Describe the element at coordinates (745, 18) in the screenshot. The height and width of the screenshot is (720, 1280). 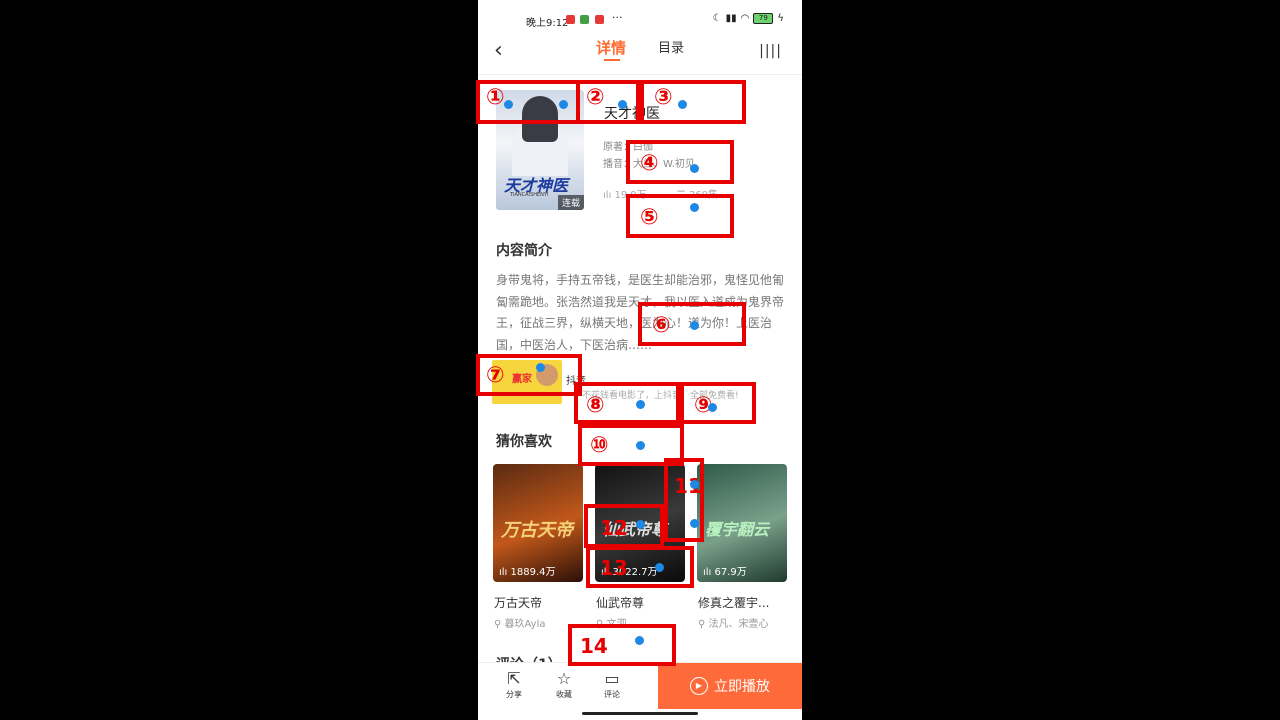
I see `wifi-icon: ◠` at that location.